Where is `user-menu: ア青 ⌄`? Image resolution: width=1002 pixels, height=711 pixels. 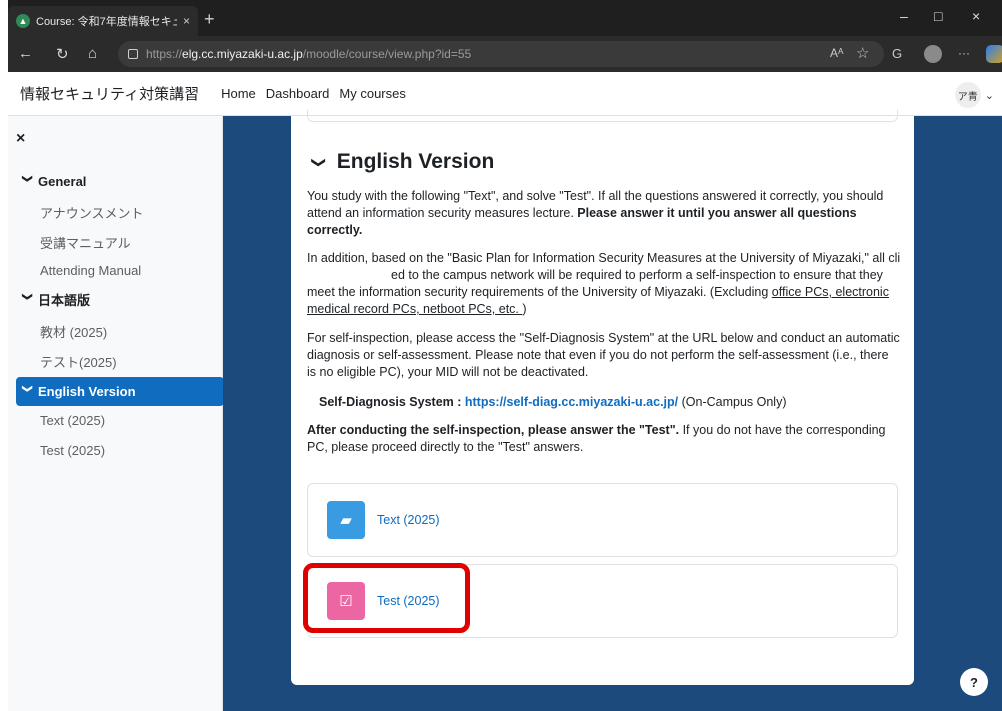
user-menu: ア青 ⌄ is located at coordinates (974, 95).